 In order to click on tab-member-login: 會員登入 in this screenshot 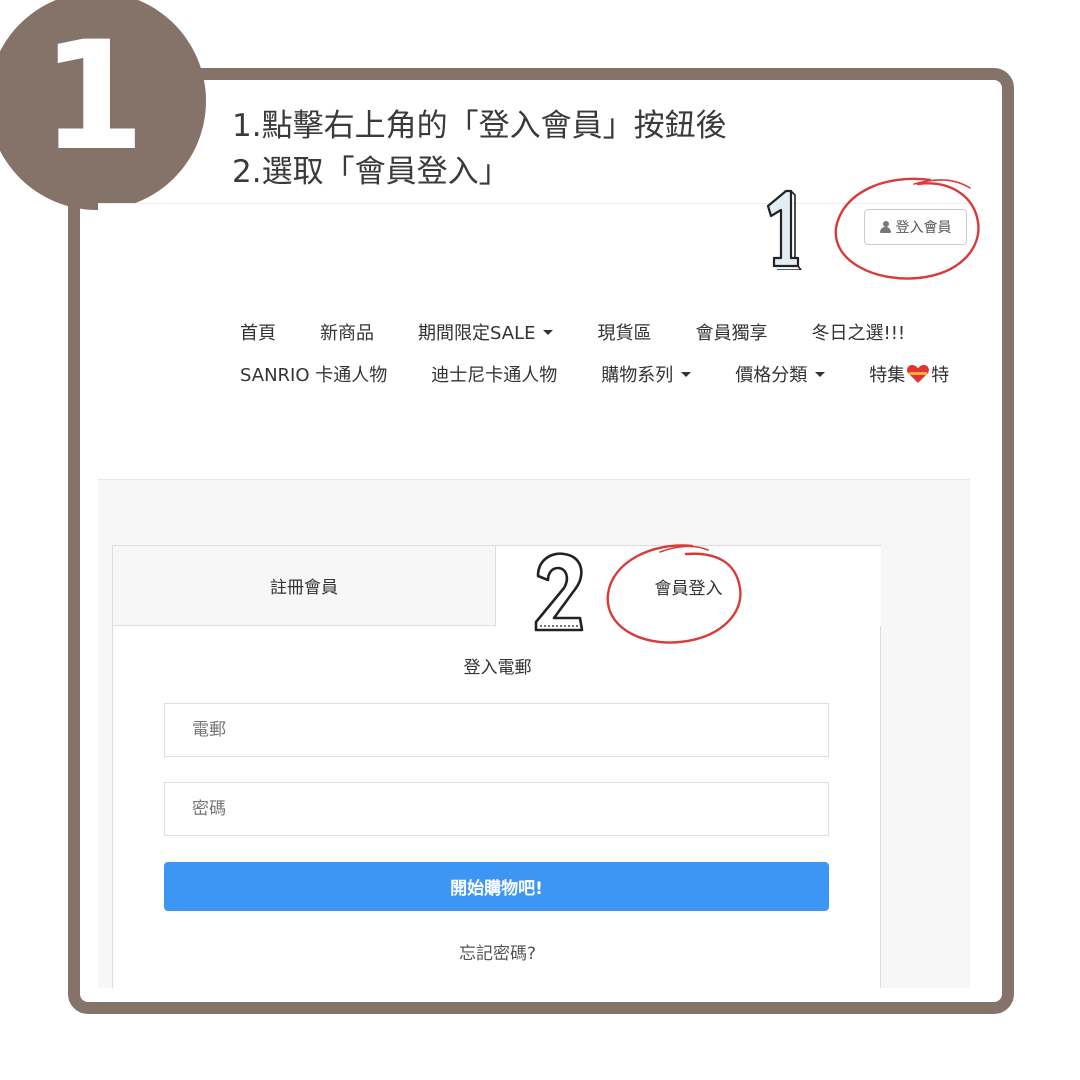, I will do `click(688, 586)`.